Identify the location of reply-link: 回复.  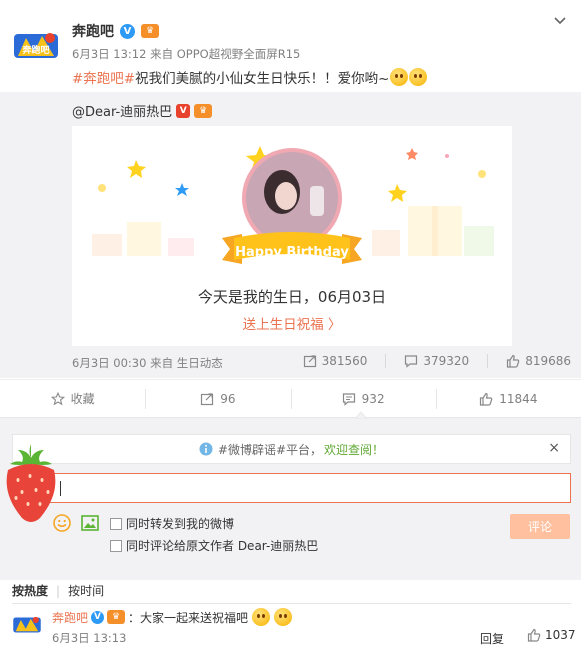
(492, 638).